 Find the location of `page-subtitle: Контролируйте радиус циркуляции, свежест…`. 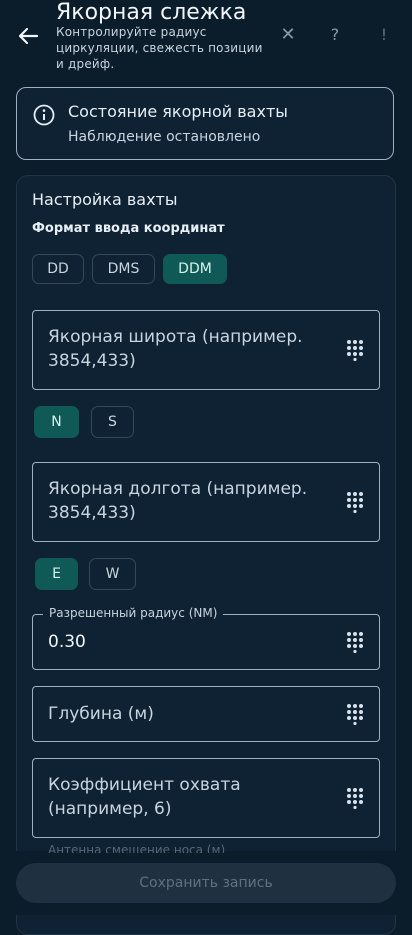

page-subtitle: Контролируйте радиус циркуляции, свежест… is located at coordinates (159, 48).